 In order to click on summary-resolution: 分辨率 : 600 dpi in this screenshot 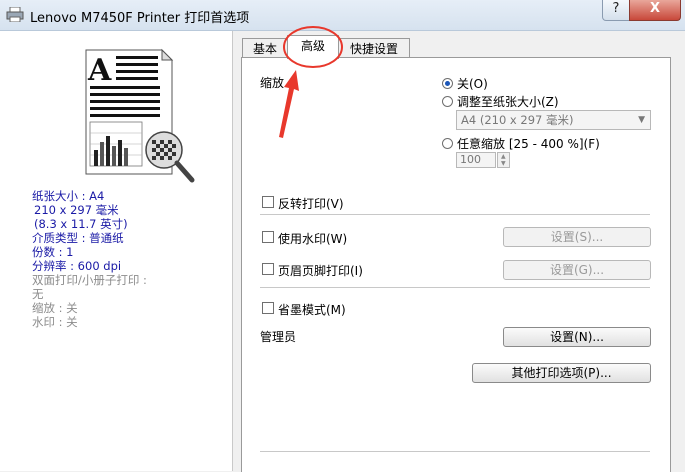, I will do `click(77, 266)`.